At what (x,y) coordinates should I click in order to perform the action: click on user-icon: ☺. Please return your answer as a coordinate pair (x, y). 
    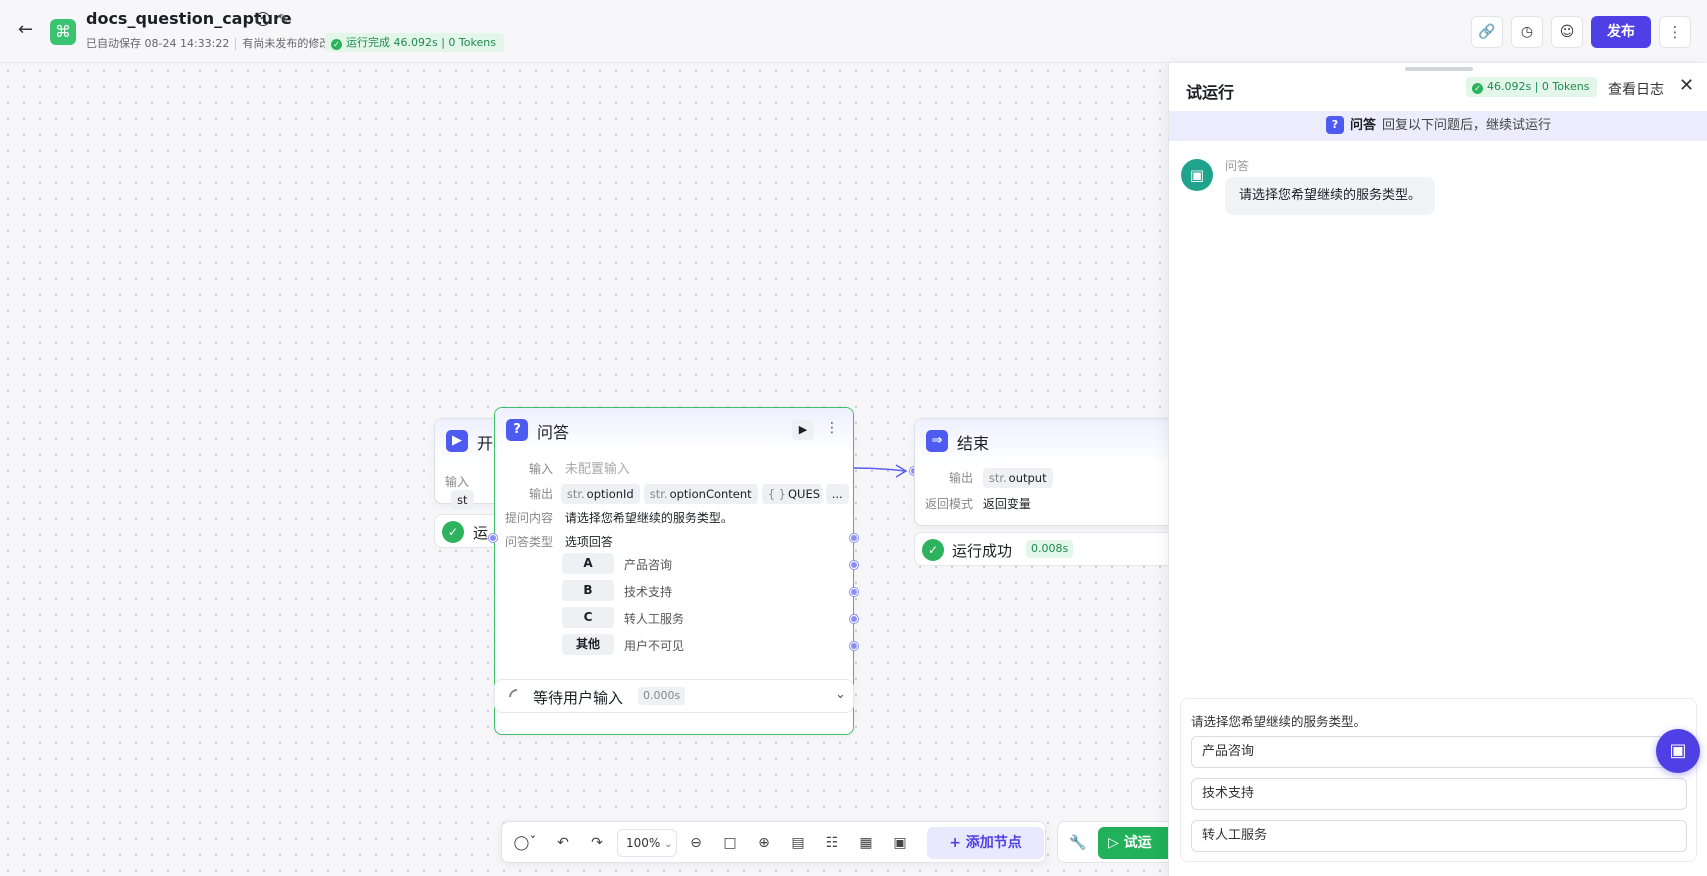
    Looking at the image, I should click on (1567, 32).